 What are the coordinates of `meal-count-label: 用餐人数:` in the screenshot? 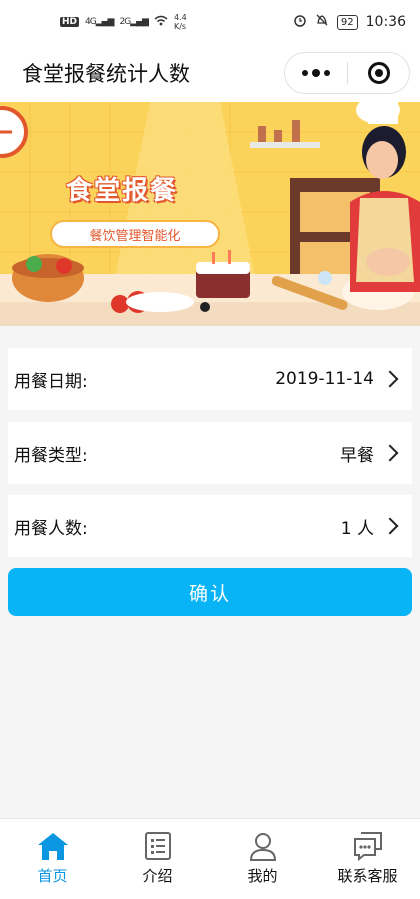 It's located at (51, 528).